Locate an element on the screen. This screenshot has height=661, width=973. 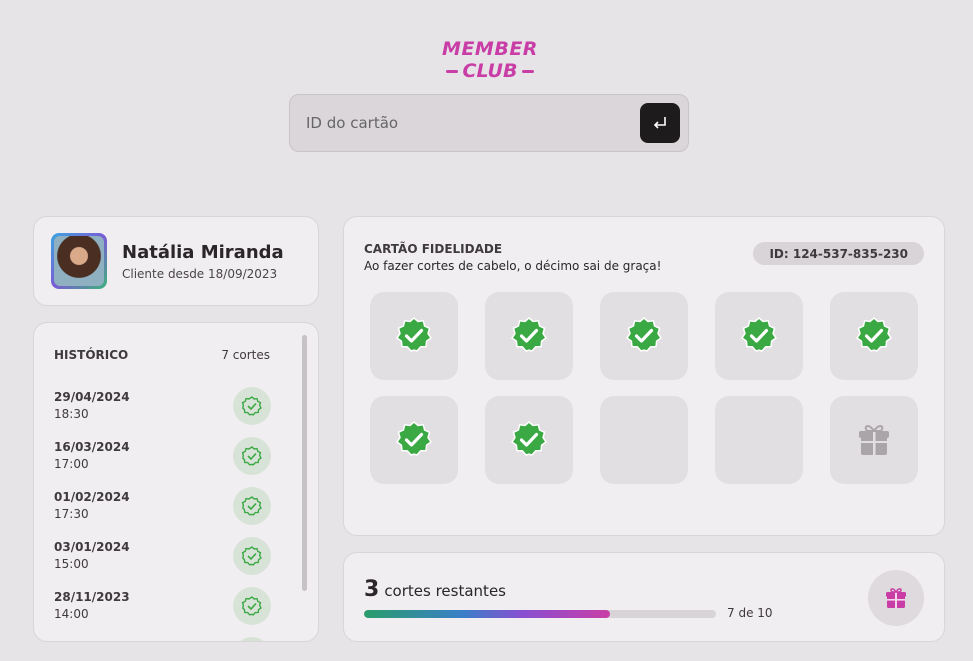
remaining-number: 3 is located at coordinates (372, 589).